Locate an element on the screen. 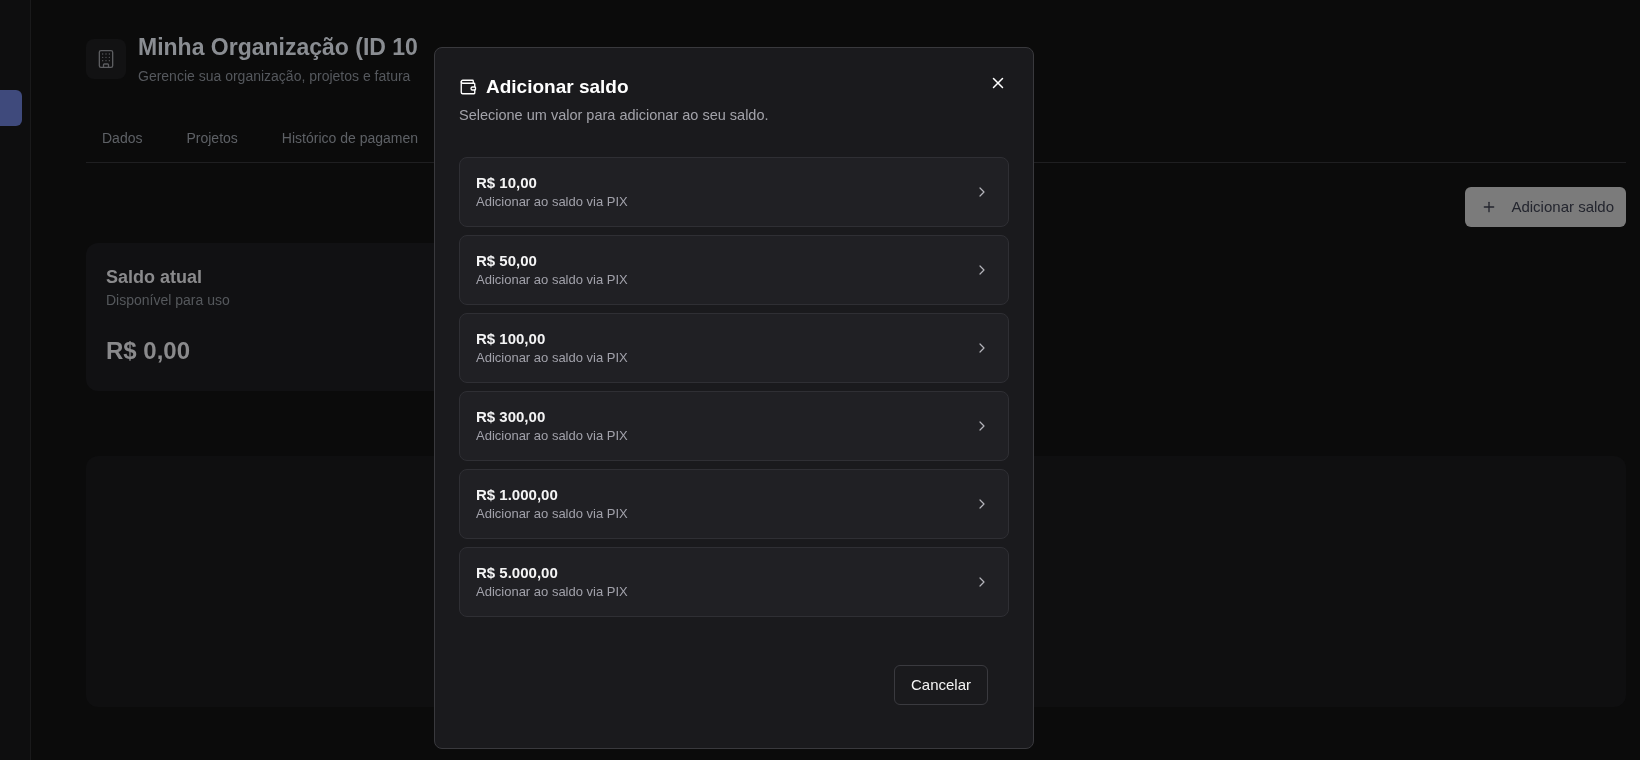 This screenshot has height=760, width=1640. dialog-title: Adicionar saldo is located at coordinates (557, 87).